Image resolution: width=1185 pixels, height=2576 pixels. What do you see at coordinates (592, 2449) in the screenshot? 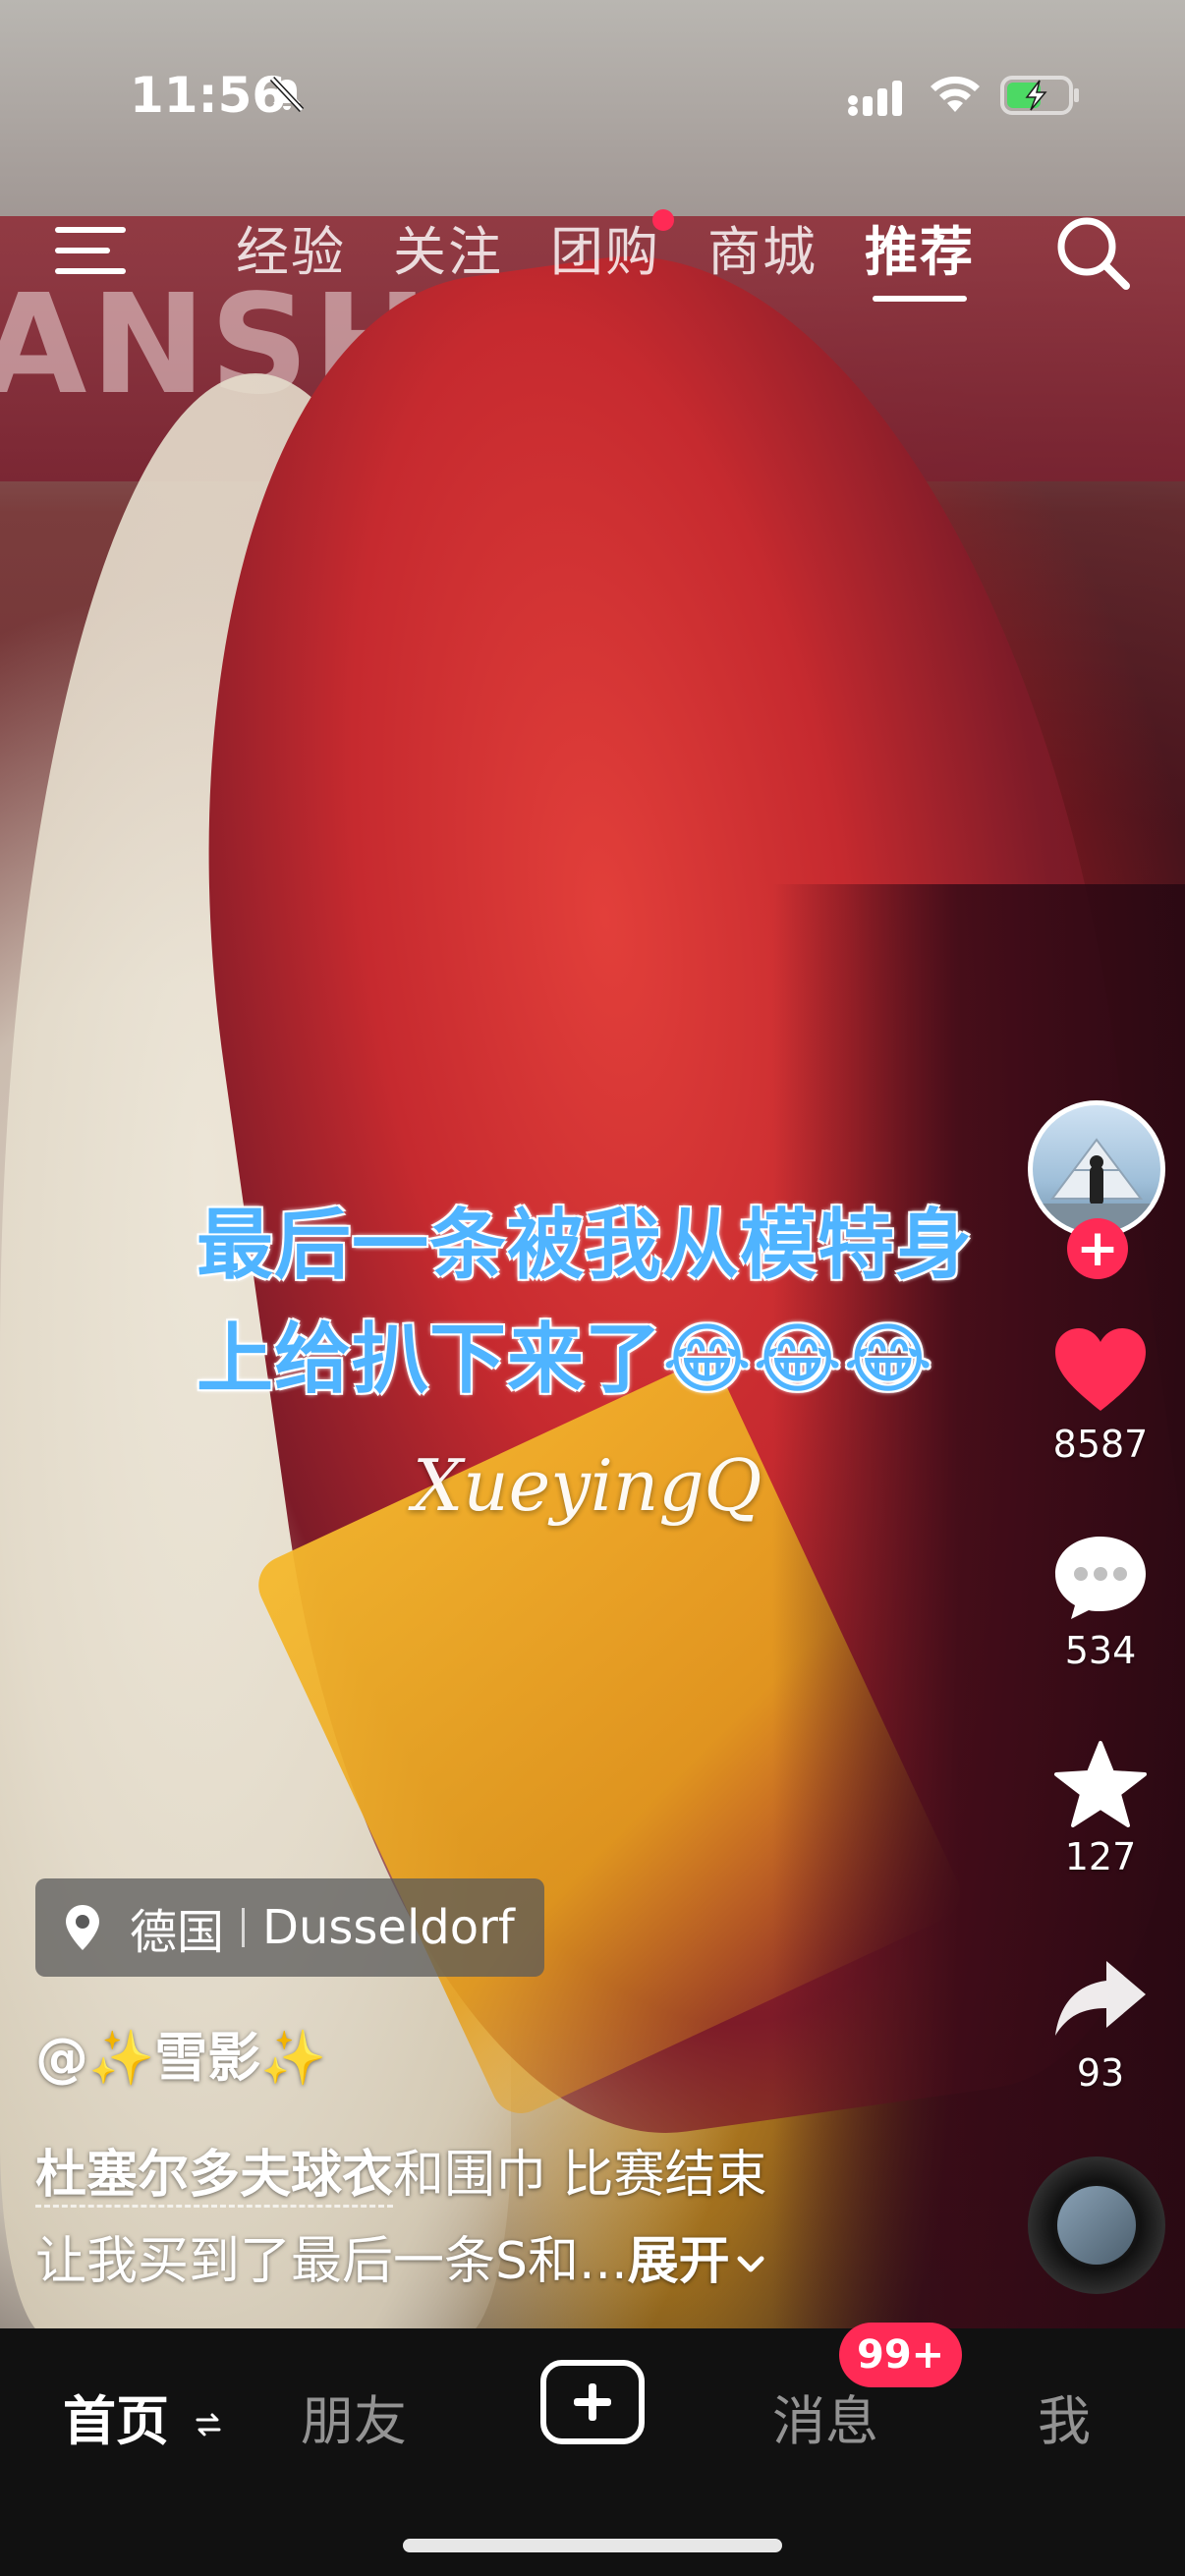
I see `bottom-tab-bar: 首页 朋友 消息 99+ 我` at bounding box center [592, 2449].